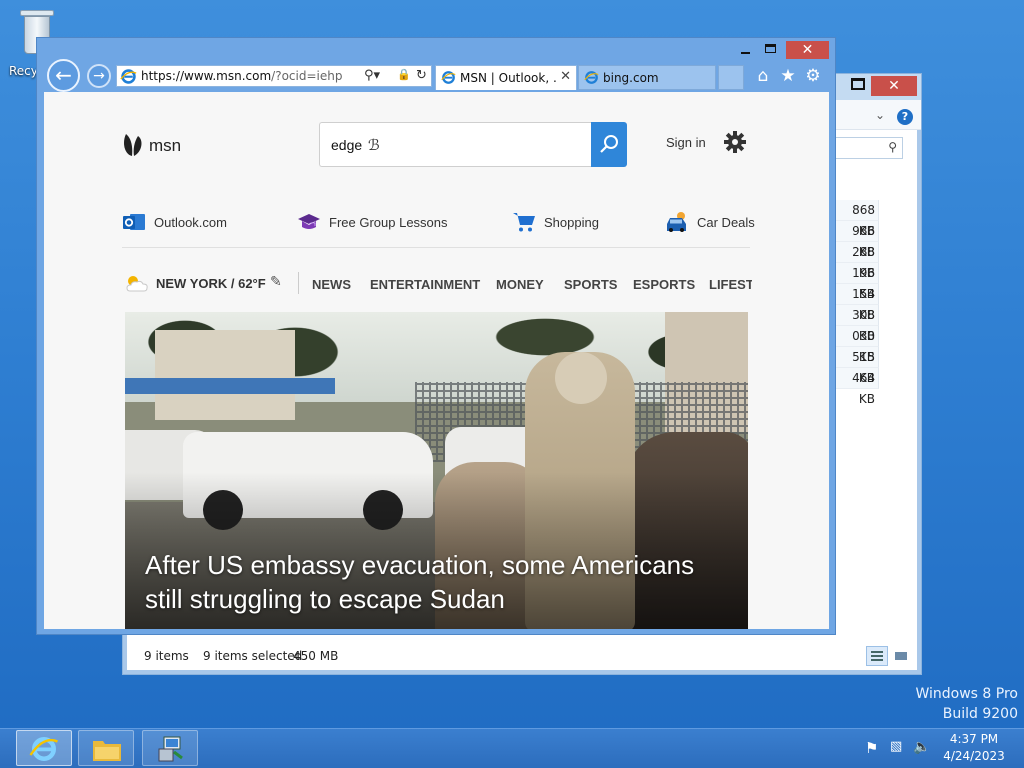 Image resolution: width=1024 pixels, height=768 pixels. What do you see at coordinates (763, 76) in the screenshot?
I see `home-icon: ⌂` at bounding box center [763, 76].